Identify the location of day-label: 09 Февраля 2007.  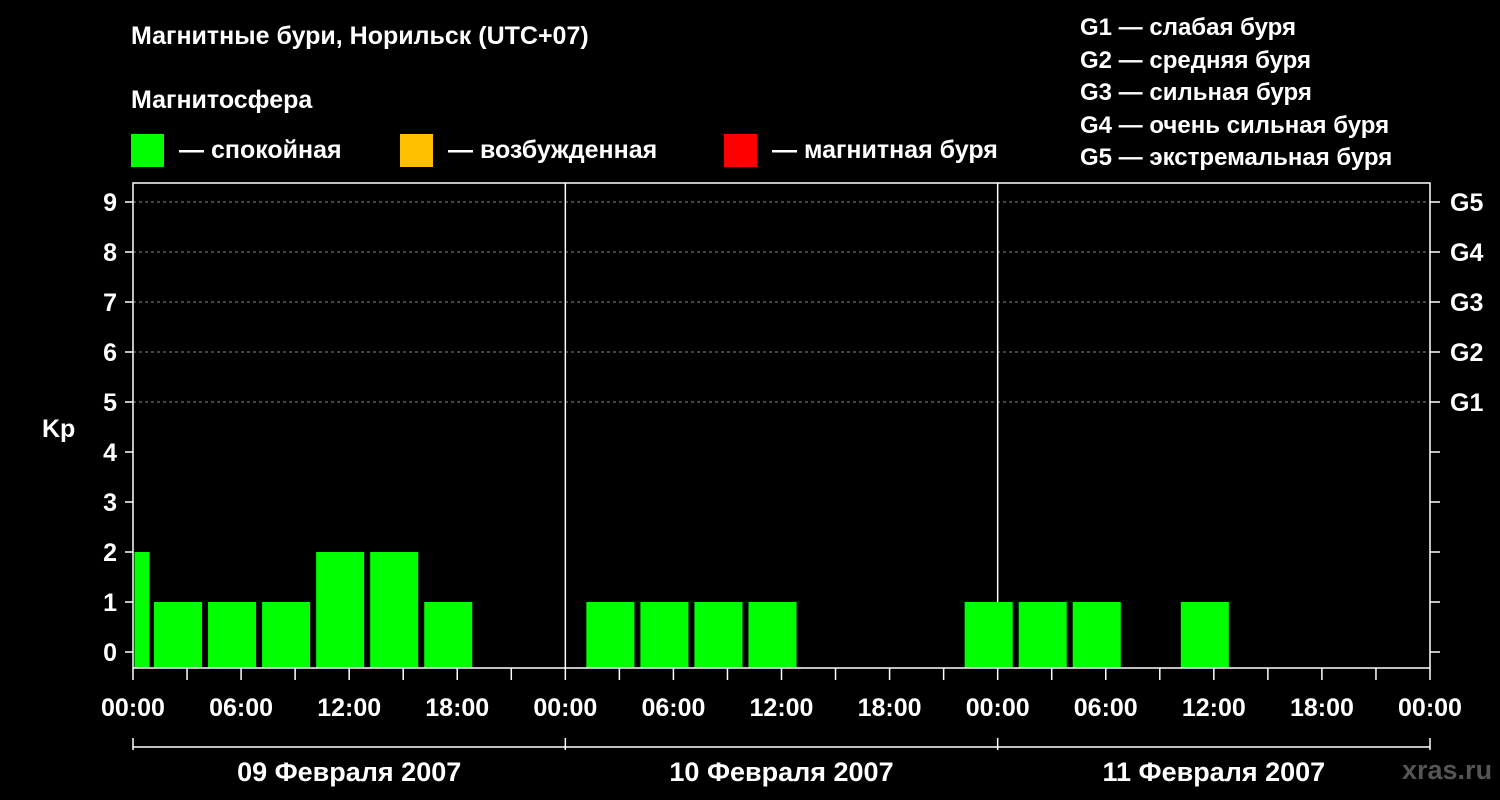
(349, 772).